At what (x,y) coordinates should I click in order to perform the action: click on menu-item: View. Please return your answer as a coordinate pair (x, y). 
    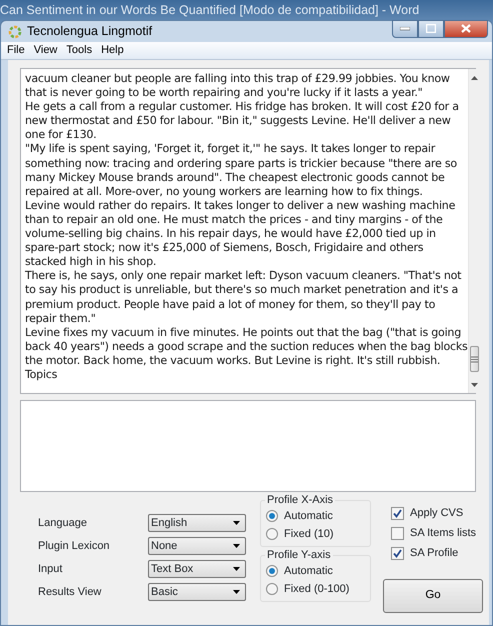
    Looking at the image, I should click on (48, 50).